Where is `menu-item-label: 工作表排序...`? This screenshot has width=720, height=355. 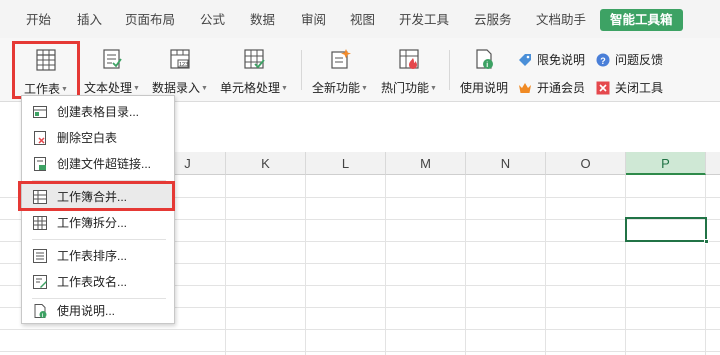
menu-item-label: 工作表排序... is located at coordinates (92, 256).